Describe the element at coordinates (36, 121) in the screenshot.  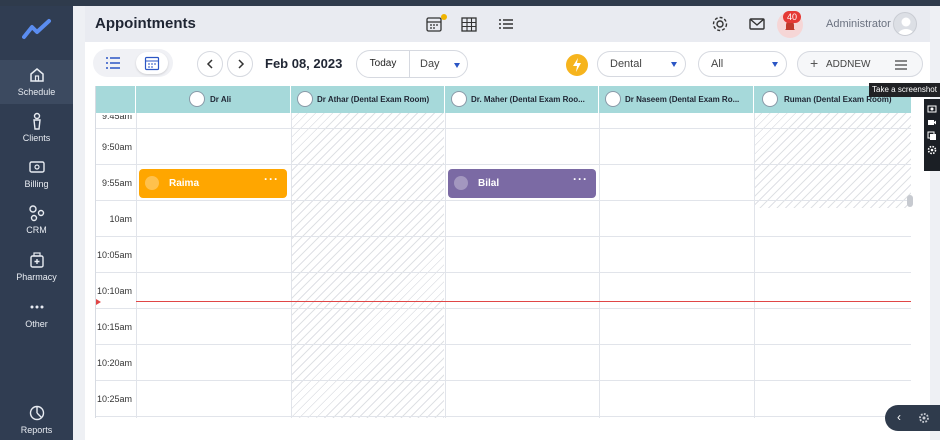
I see `person-icon` at that location.